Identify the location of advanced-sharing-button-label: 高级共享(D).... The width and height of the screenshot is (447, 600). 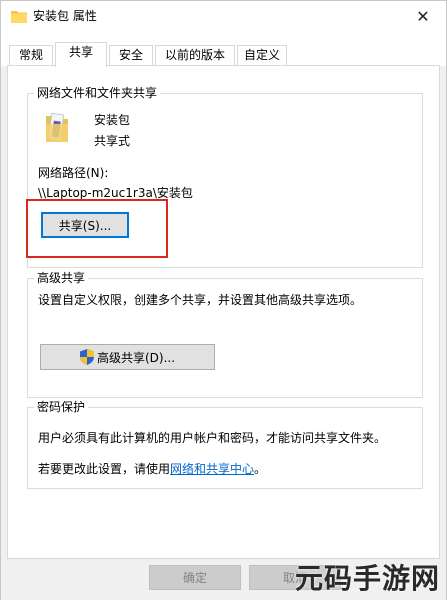
(136, 357).